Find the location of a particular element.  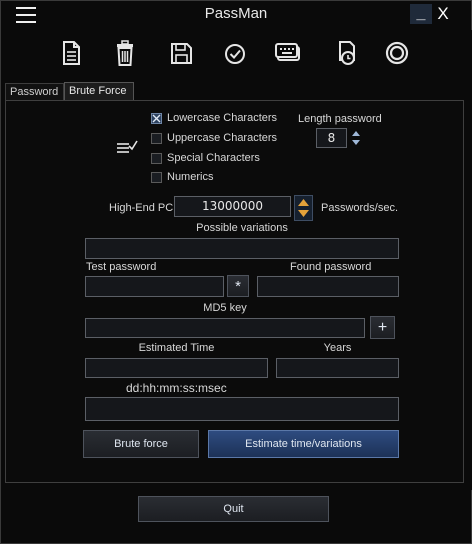

brute-force-button: Brute force is located at coordinates (141, 444).